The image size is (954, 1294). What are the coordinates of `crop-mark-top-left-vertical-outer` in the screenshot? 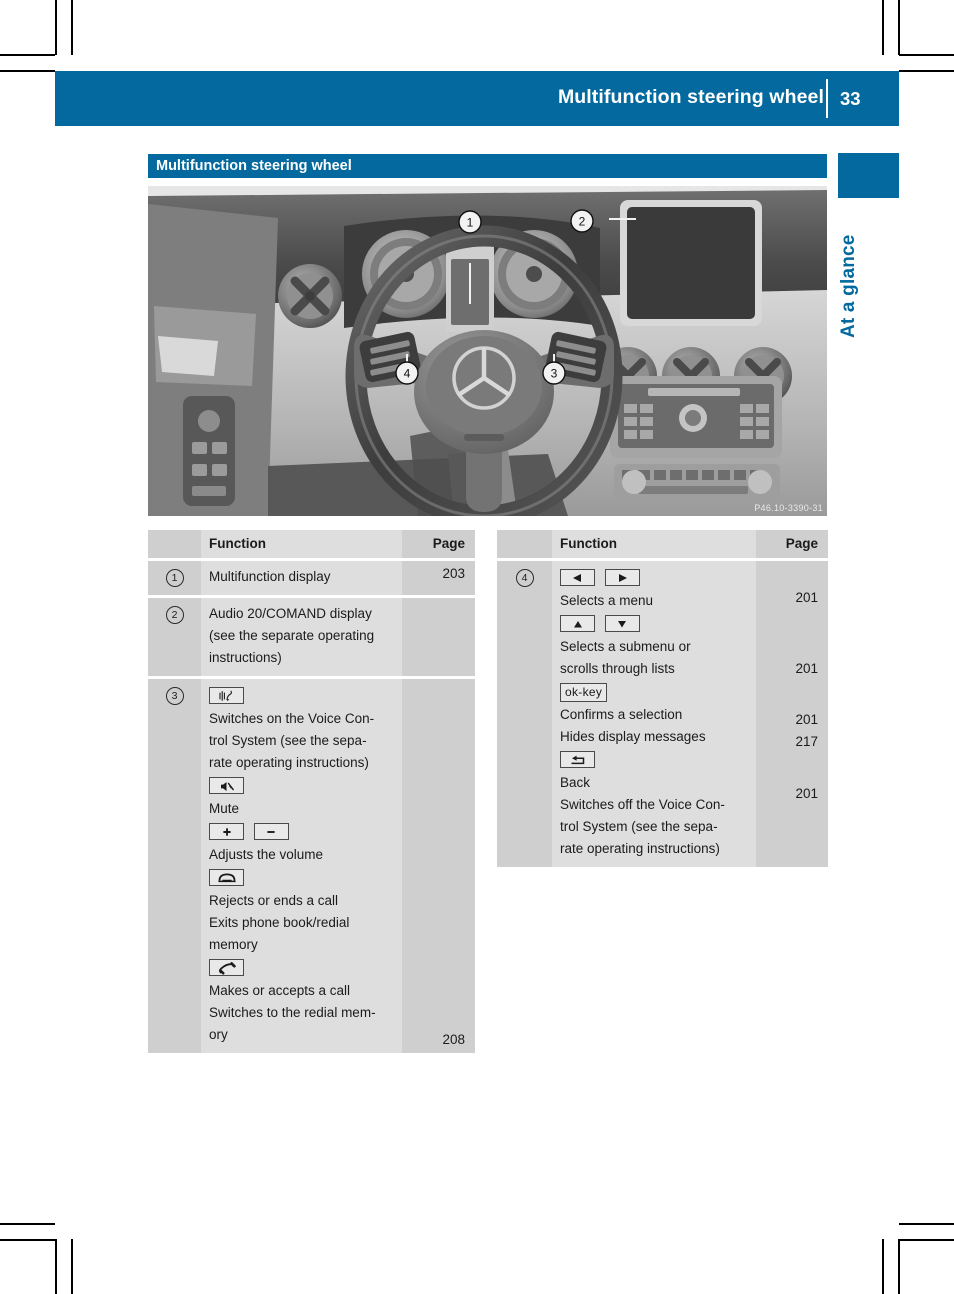 It's located at (56, 27).